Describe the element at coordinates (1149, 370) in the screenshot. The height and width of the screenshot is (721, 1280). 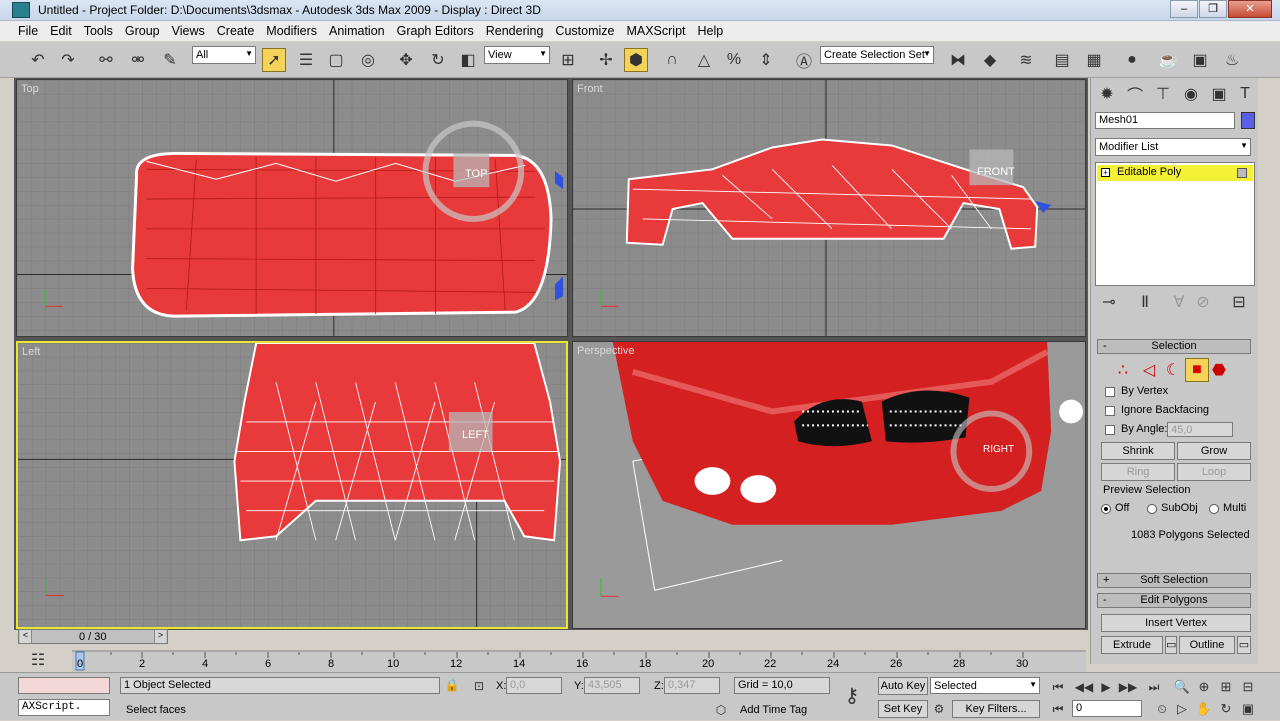
I see `edge-mode-icon: ◁` at that location.